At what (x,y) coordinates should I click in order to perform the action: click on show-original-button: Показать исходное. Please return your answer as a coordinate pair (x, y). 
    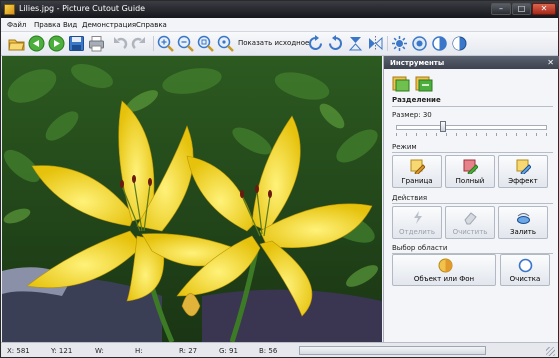
    Looking at the image, I should click on (273, 43).